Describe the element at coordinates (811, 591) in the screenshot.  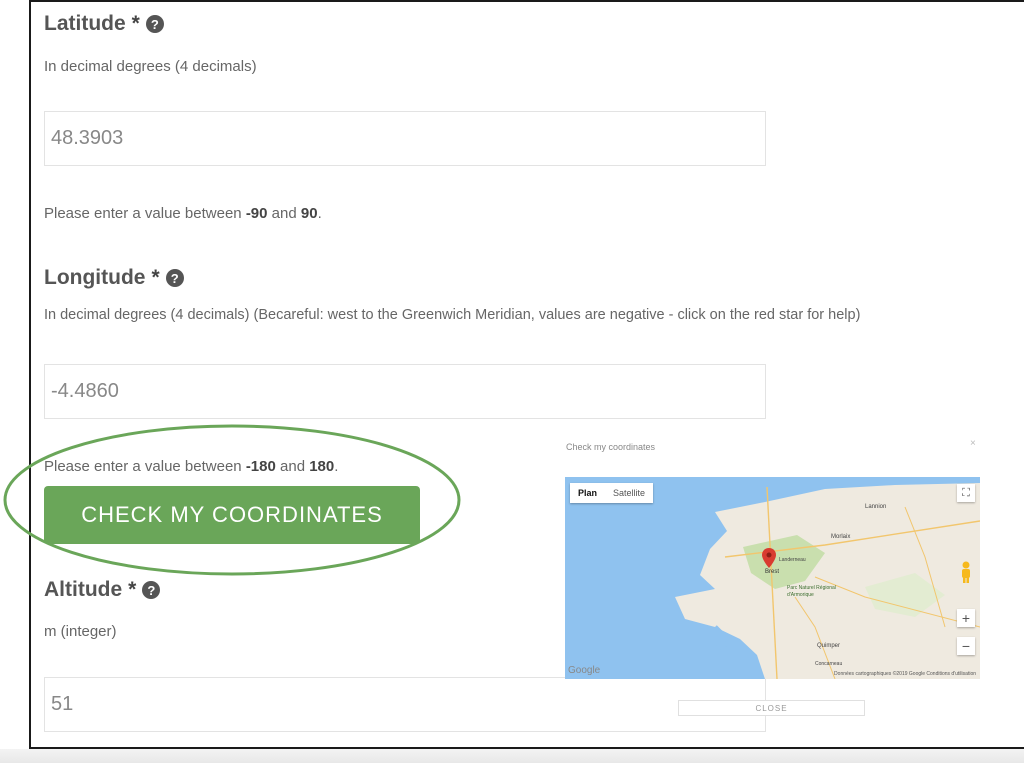
I see `map-place-parc: Parc Naturel Régional d'Armorique` at that location.